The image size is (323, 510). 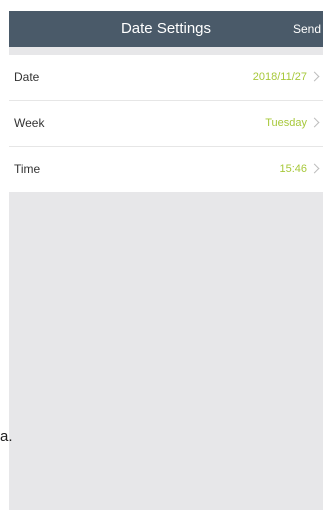 I want to click on navigation-bar: Date Settings Send, so click(x=166, y=29).